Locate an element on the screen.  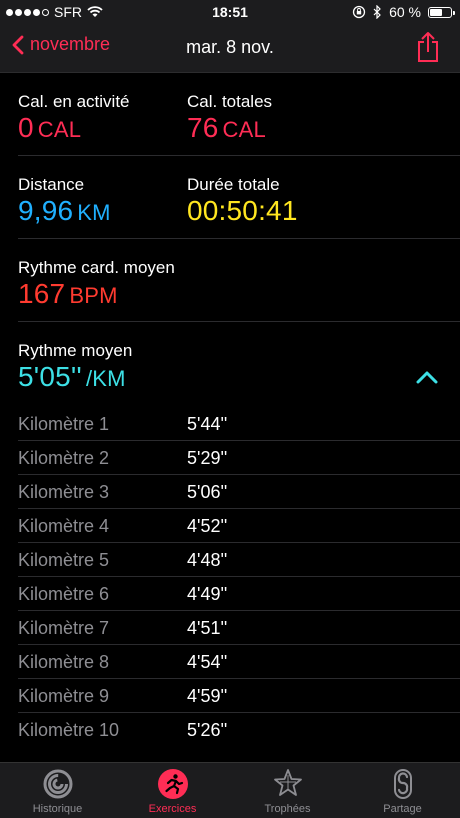
active-calories-unit: CAL is located at coordinates (59, 129).